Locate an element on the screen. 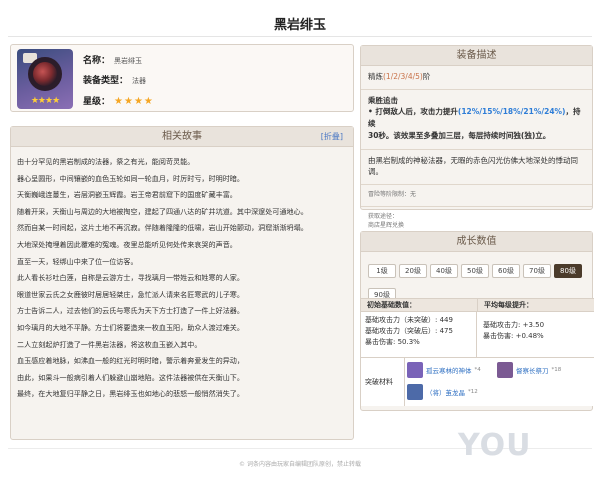 The width and height of the screenshot is (600, 477). passive-line-2: 30秒。该效果至多叠加三层，每层持续时间独(独)立。 is located at coordinates (459, 135).